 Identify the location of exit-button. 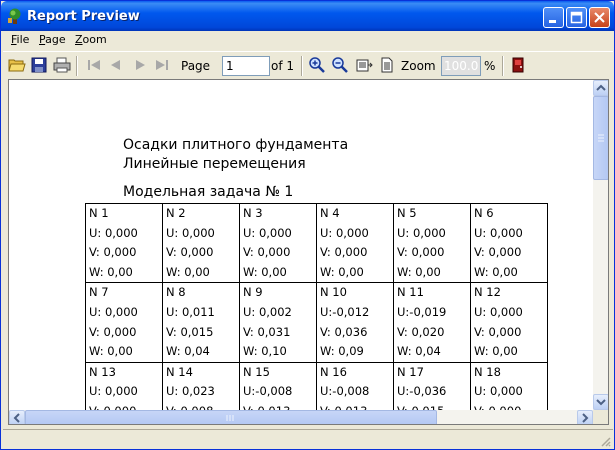
(518, 65).